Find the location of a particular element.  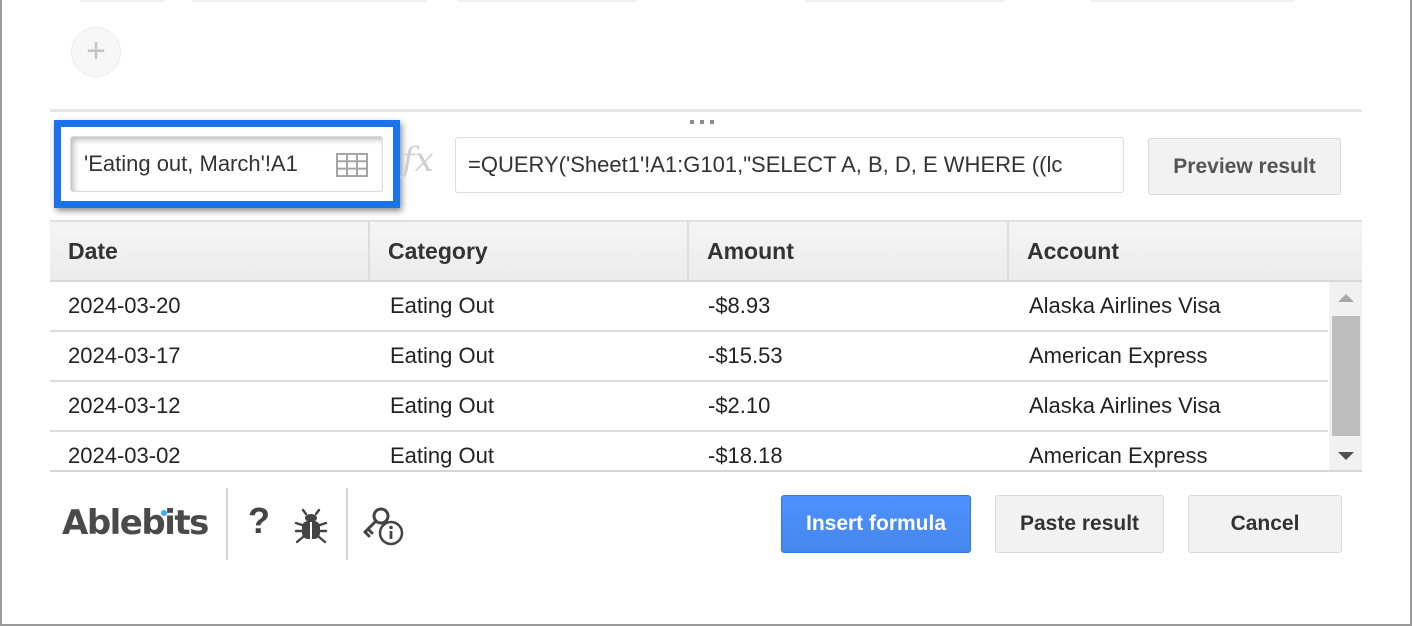

license-key-info-icon is located at coordinates (383, 526).